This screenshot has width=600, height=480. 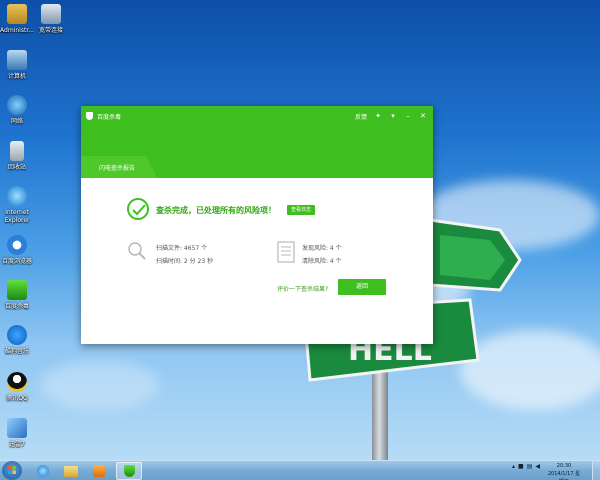 I want to click on clock-date: 2014/1/17 星期五, so click(x=564, y=475).